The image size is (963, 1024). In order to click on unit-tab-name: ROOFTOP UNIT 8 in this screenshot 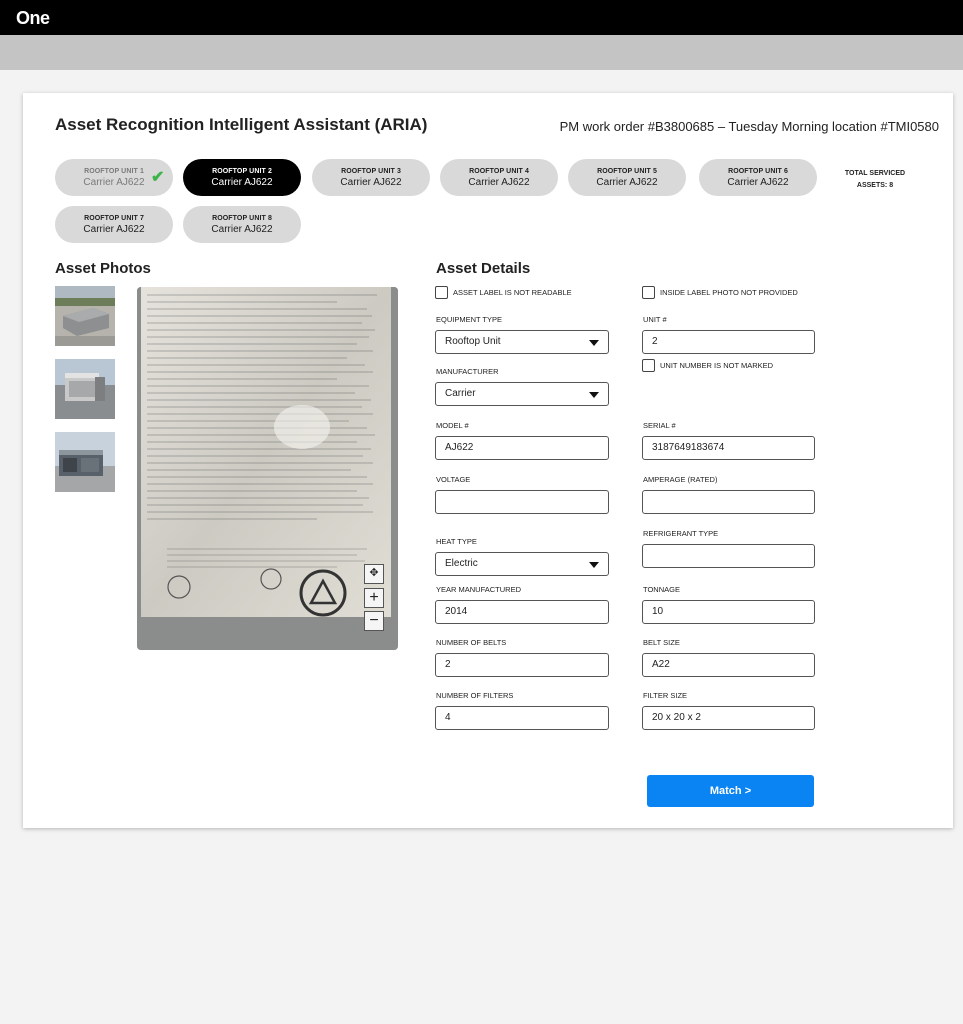, I will do `click(242, 218)`.